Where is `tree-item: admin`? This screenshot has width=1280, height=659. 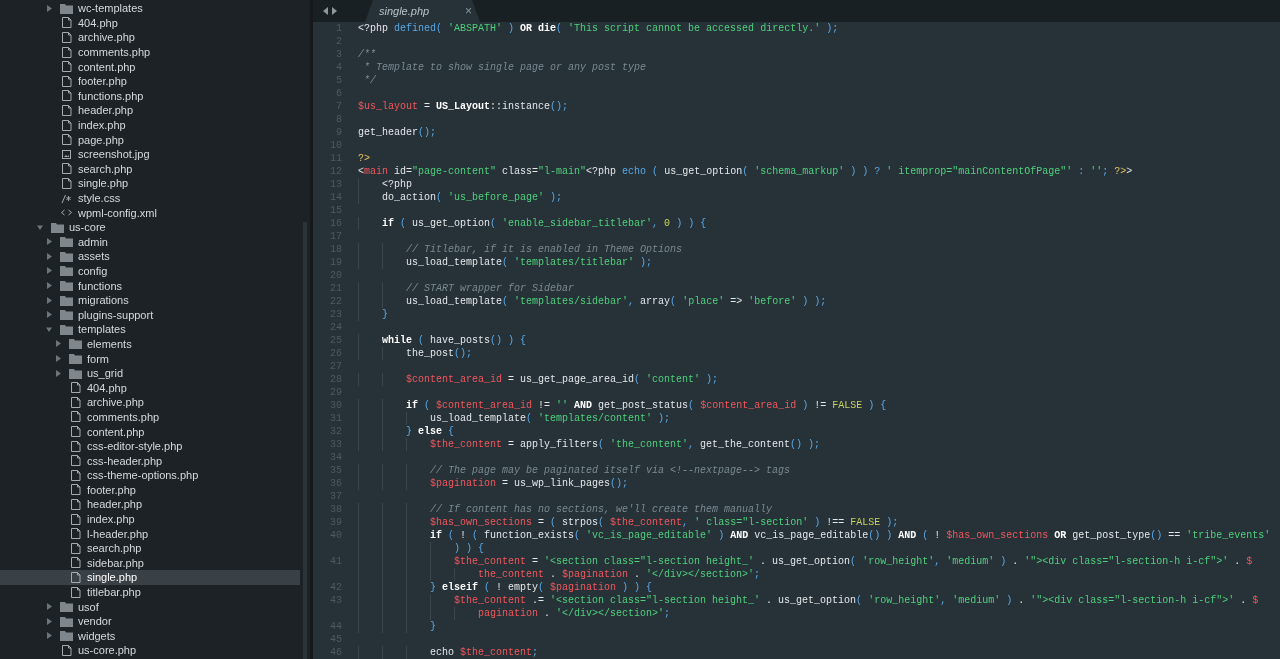
tree-item: admin is located at coordinates (150, 242).